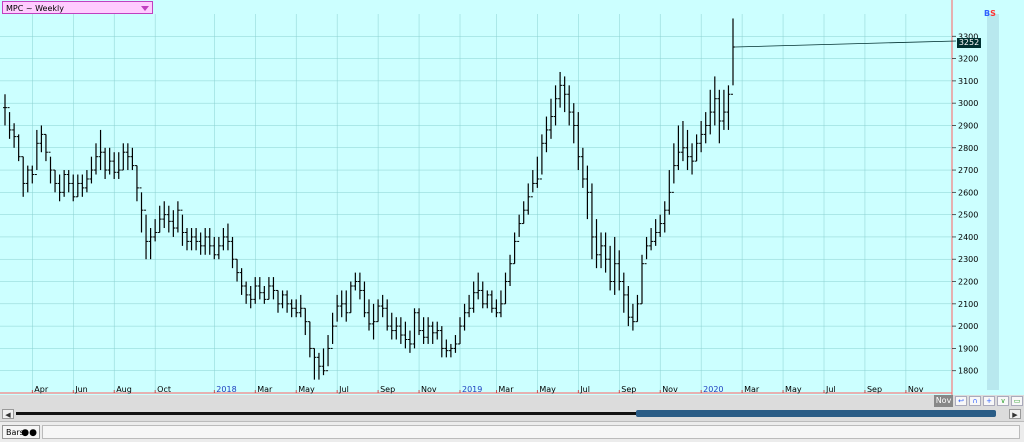 Image resolution: width=1024 pixels, height=442 pixels. What do you see at coordinates (969, 43) in the screenshot?
I see `last-price-tag: 3252` at bounding box center [969, 43].